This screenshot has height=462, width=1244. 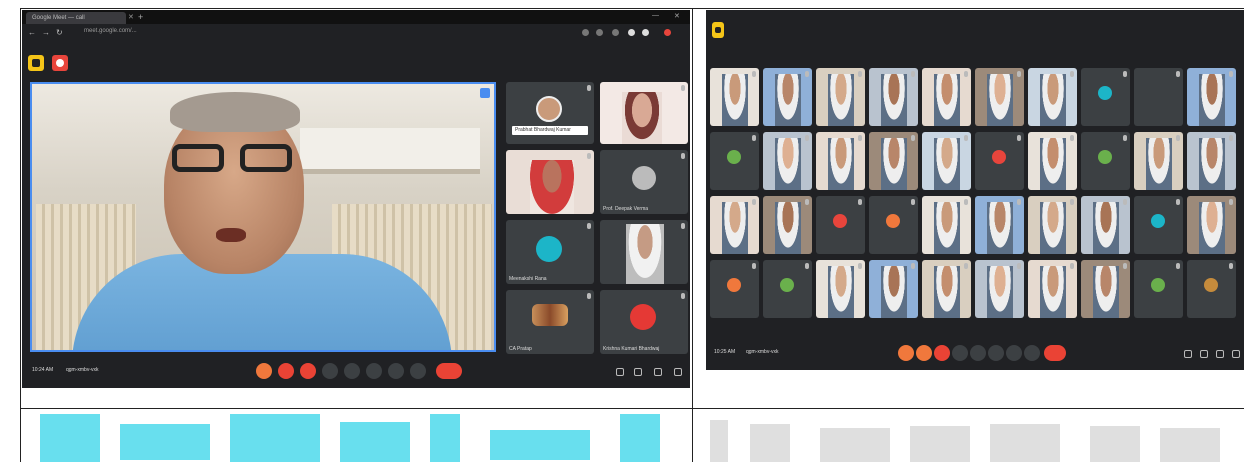 What do you see at coordinates (140, 17) in the screenshot?
I see `new-tab-icon: +` at bounding box center [140, 17].